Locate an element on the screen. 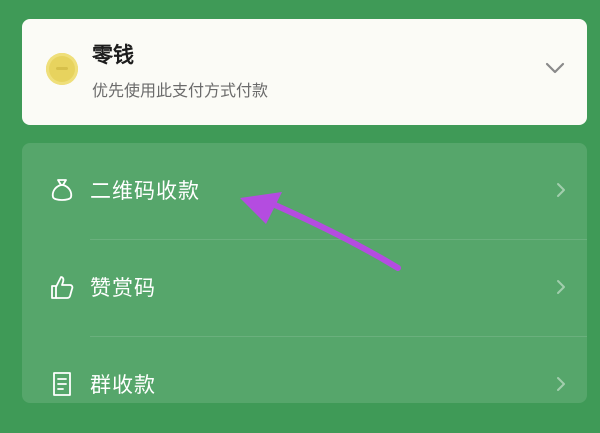 The width and height of the screenshot is (600, 433). chevron-down-icon is located at coordinates (555, 68).